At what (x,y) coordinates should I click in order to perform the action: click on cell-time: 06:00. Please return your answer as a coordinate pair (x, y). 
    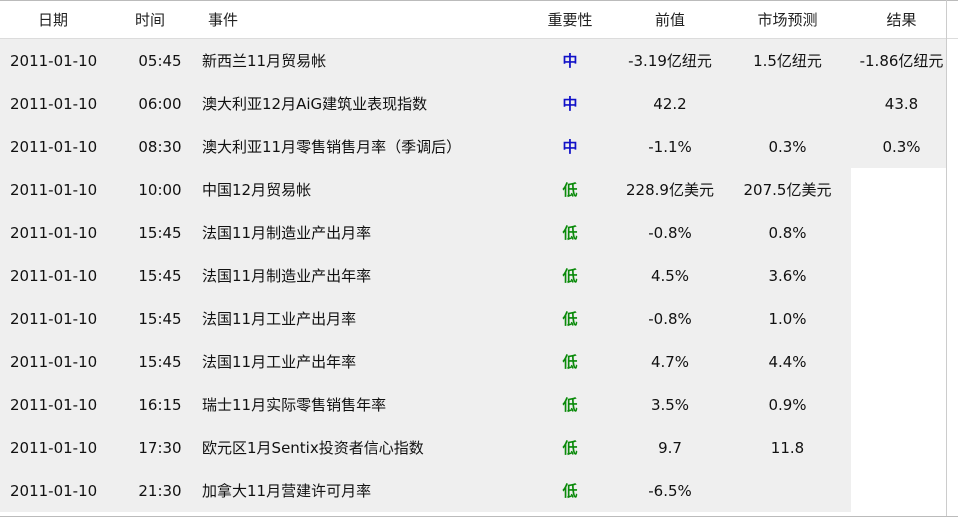
    Looking at the image, I should click on (160, 103).